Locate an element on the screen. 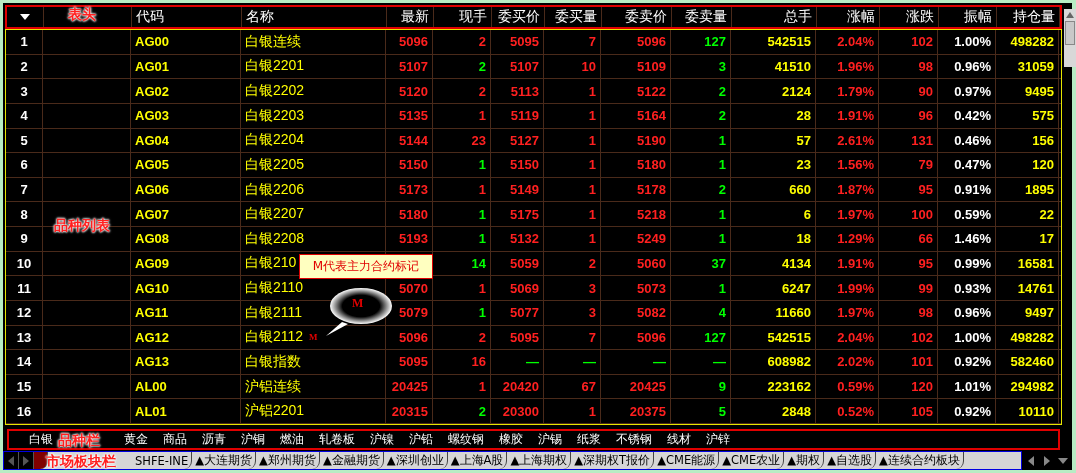 The height and width of the screenshot is (473, 1076). table-cell: 5095 is located at coordinates (409, 362).